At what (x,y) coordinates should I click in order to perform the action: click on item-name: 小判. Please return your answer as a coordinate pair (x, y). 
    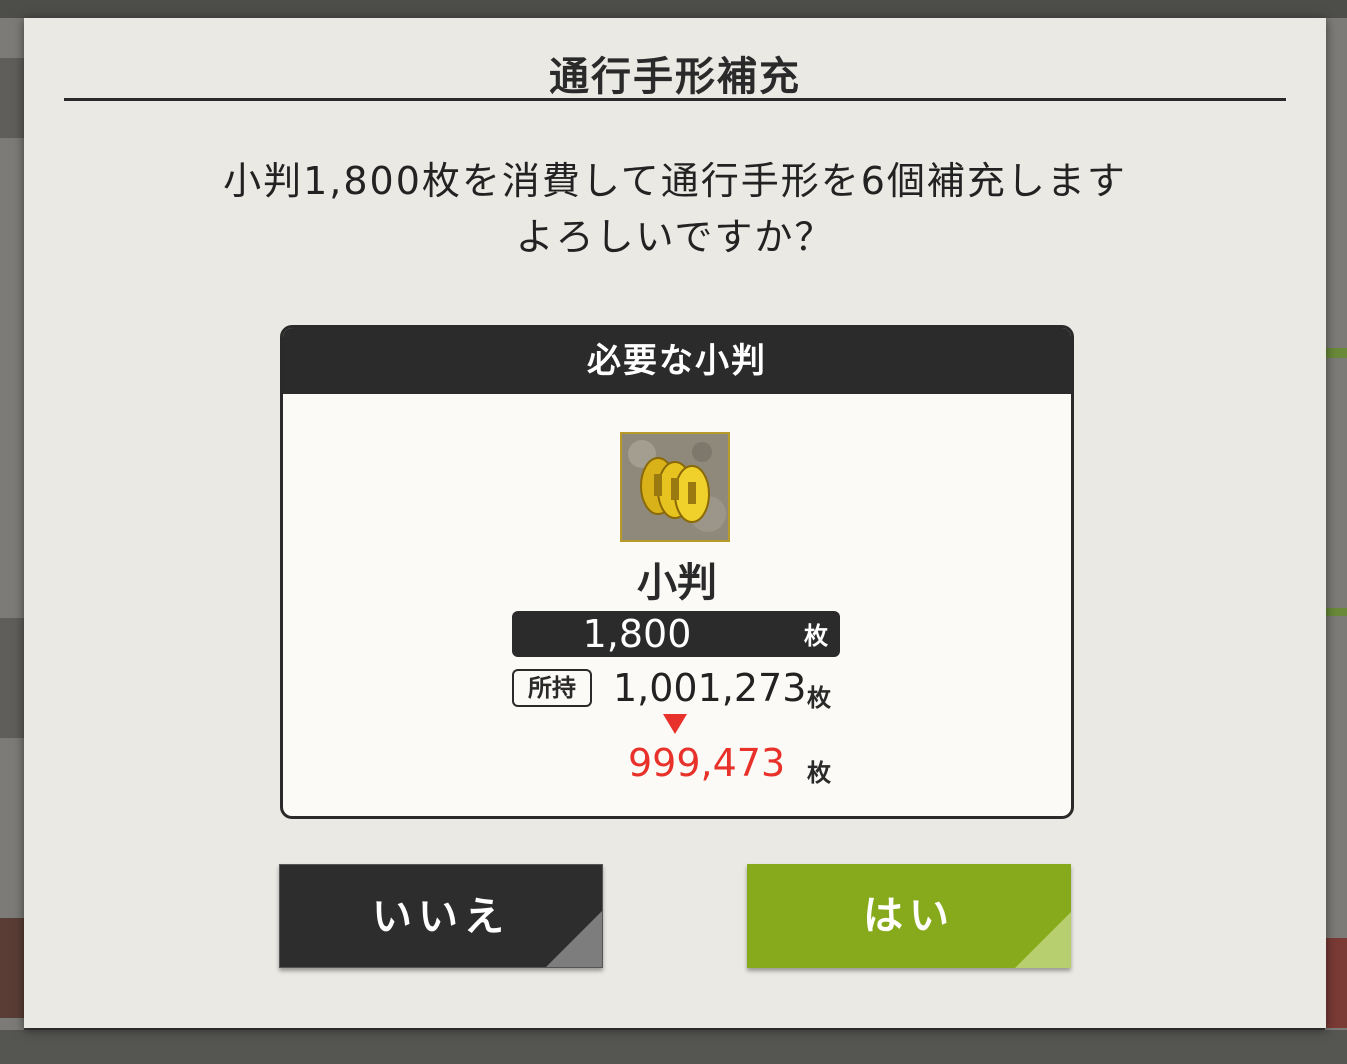
    Looking at the image, I should click on (677, 582).